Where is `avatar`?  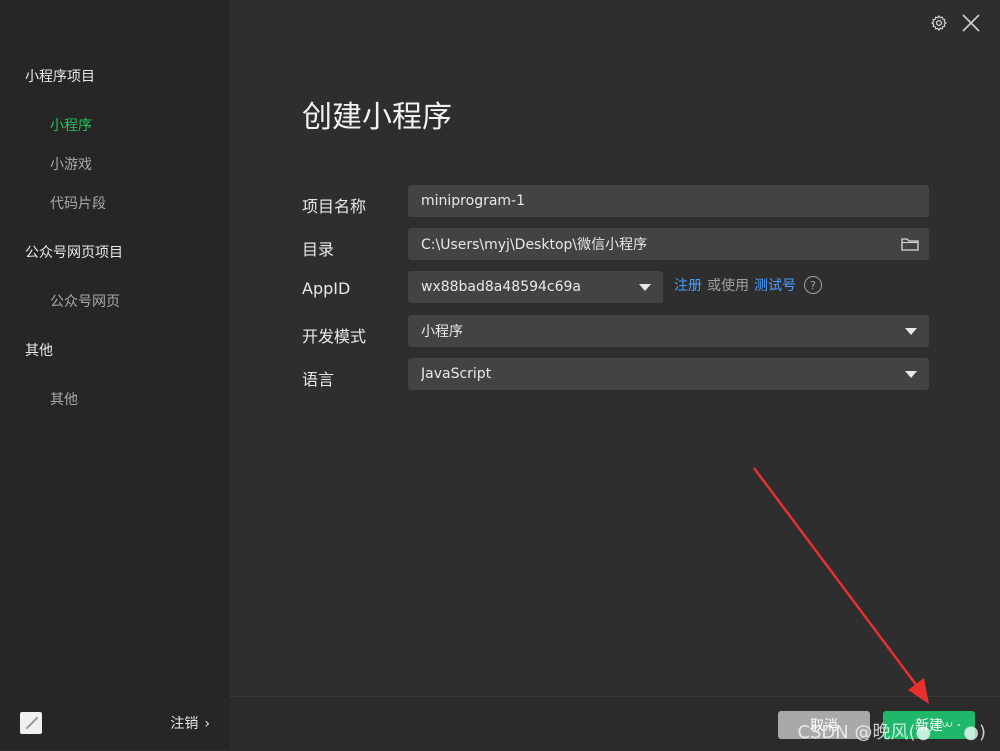 avatar is located at coordinates (31, 723).